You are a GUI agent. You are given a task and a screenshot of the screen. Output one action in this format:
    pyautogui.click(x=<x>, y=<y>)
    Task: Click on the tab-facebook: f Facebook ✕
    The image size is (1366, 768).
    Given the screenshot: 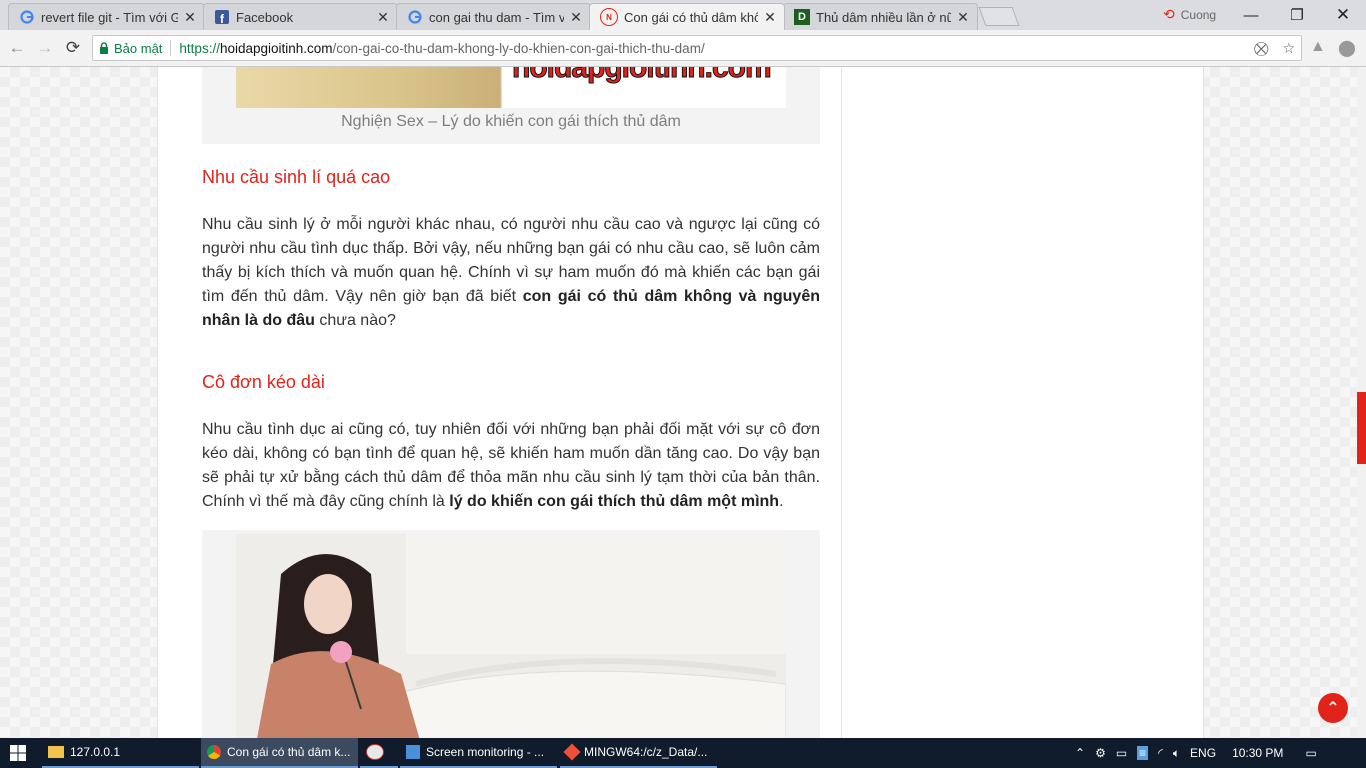 What is the action you would take?
    pyautogui.click(x=300, y=16)
    